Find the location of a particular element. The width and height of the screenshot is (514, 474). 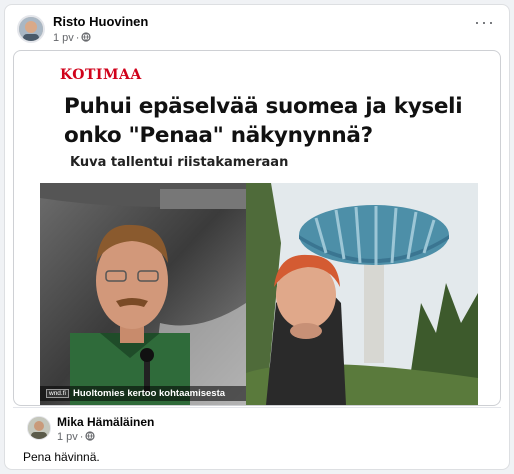

caption-logo: wnd.fi is located at coordinates (57, 393).